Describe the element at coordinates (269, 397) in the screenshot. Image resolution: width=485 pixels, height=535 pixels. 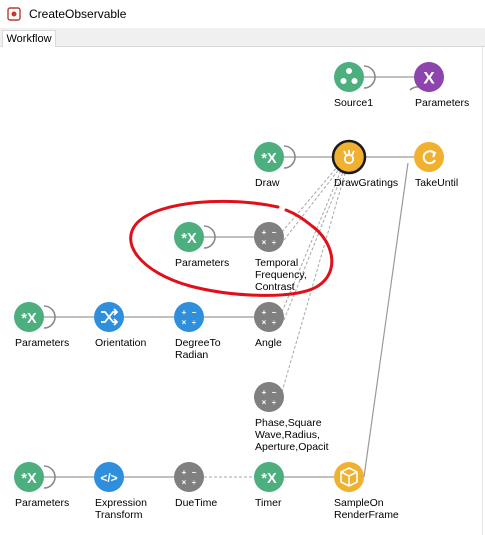
I see `node-phase: + − × ÷` at that location.